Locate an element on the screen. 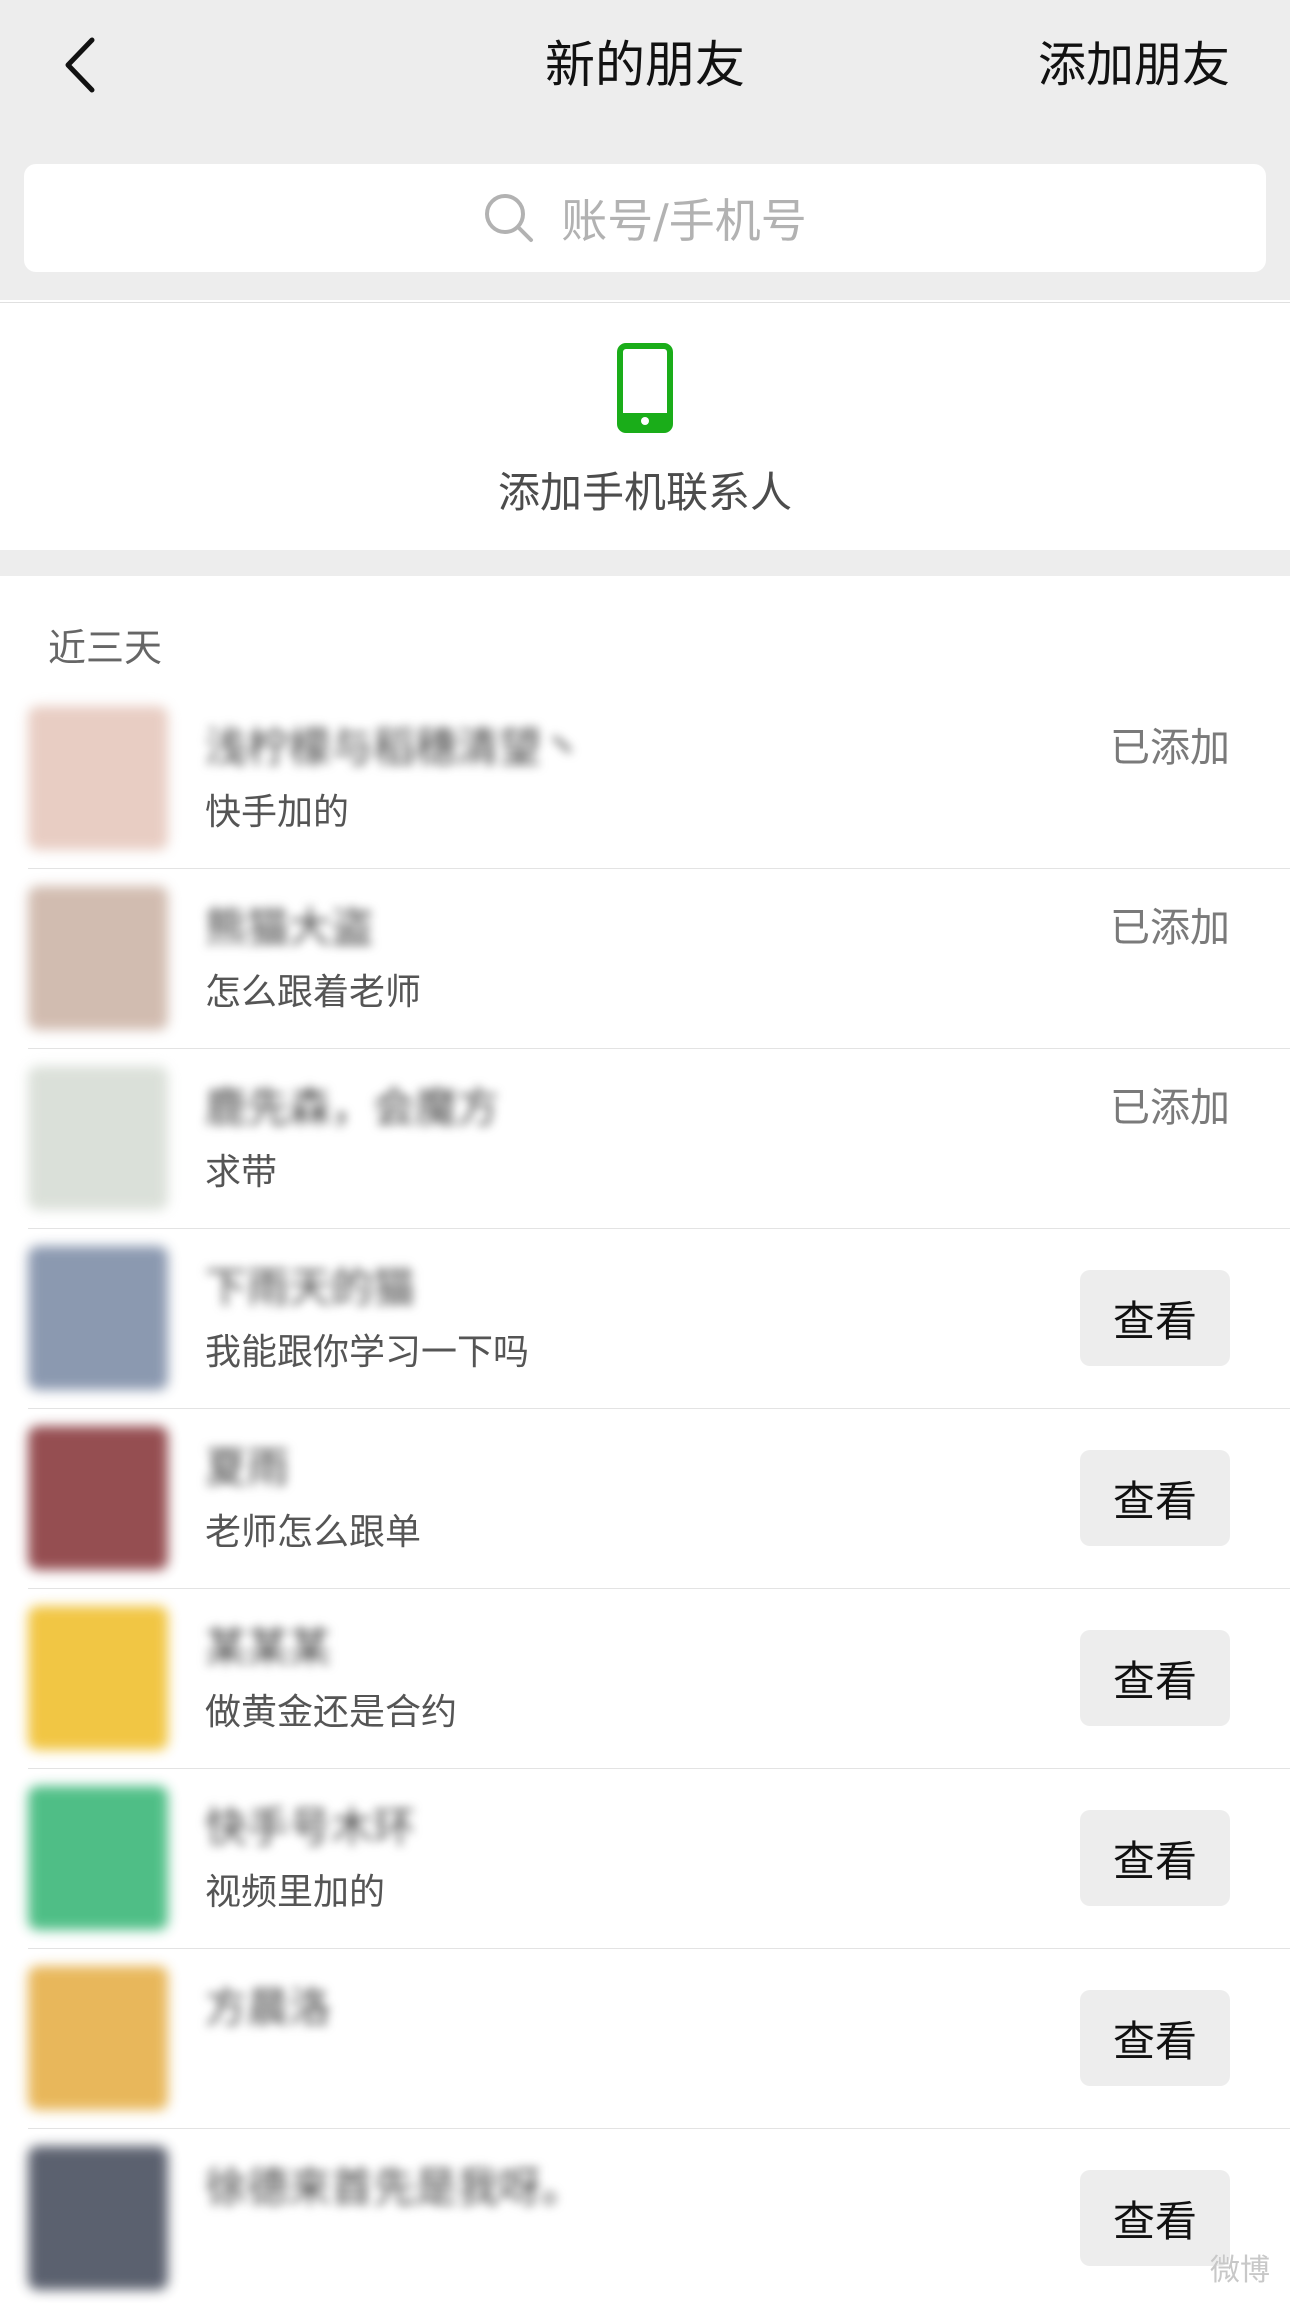 This screenshot has width=1290, height=2303. request-note: 求带 is located at coordinates (241, 1172).